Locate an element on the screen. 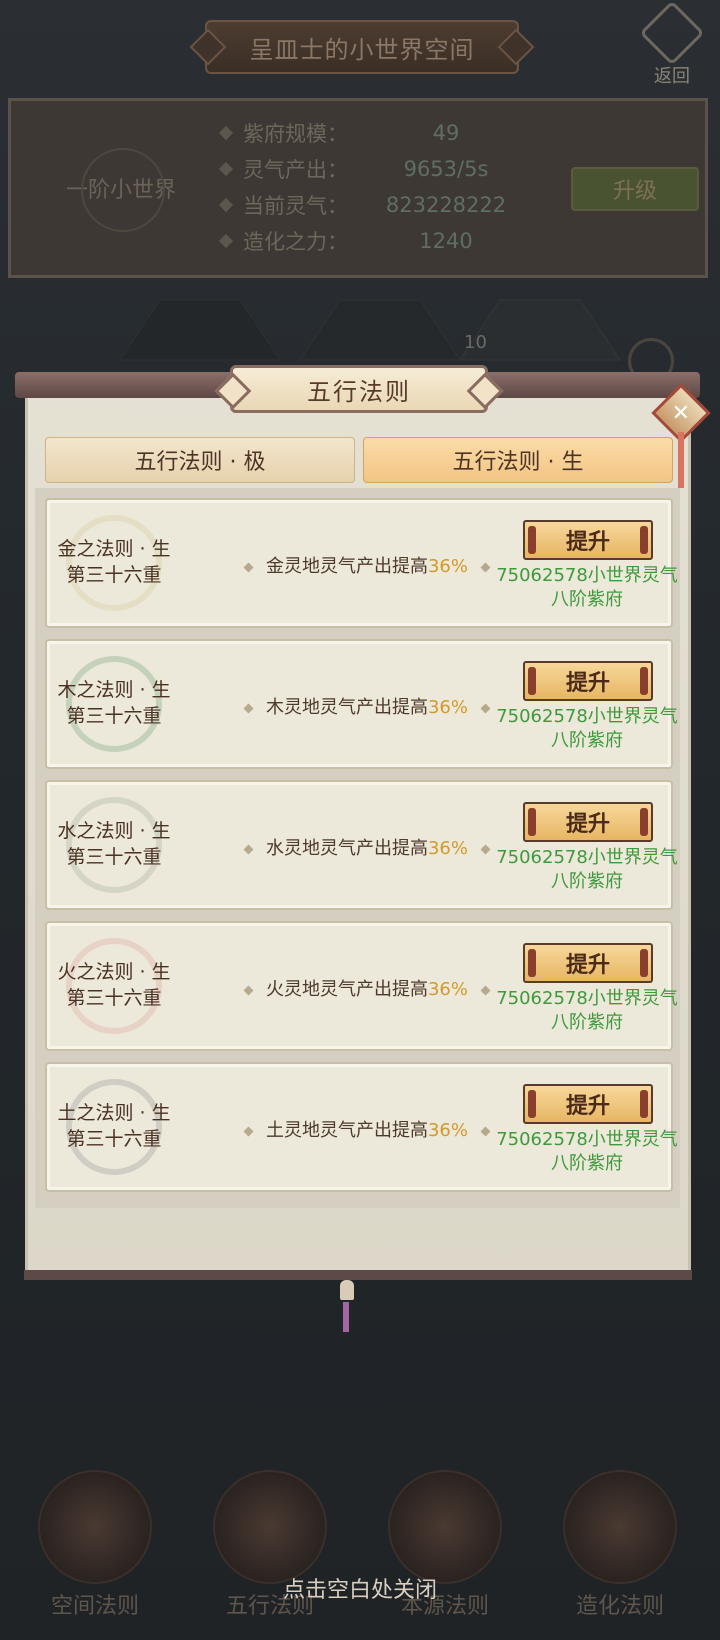 The width and height of the screenshot is (720, 1640). modal-tabs: 五行法则 · 极 五行法则 · 生 is located at coordinates (359, 460).